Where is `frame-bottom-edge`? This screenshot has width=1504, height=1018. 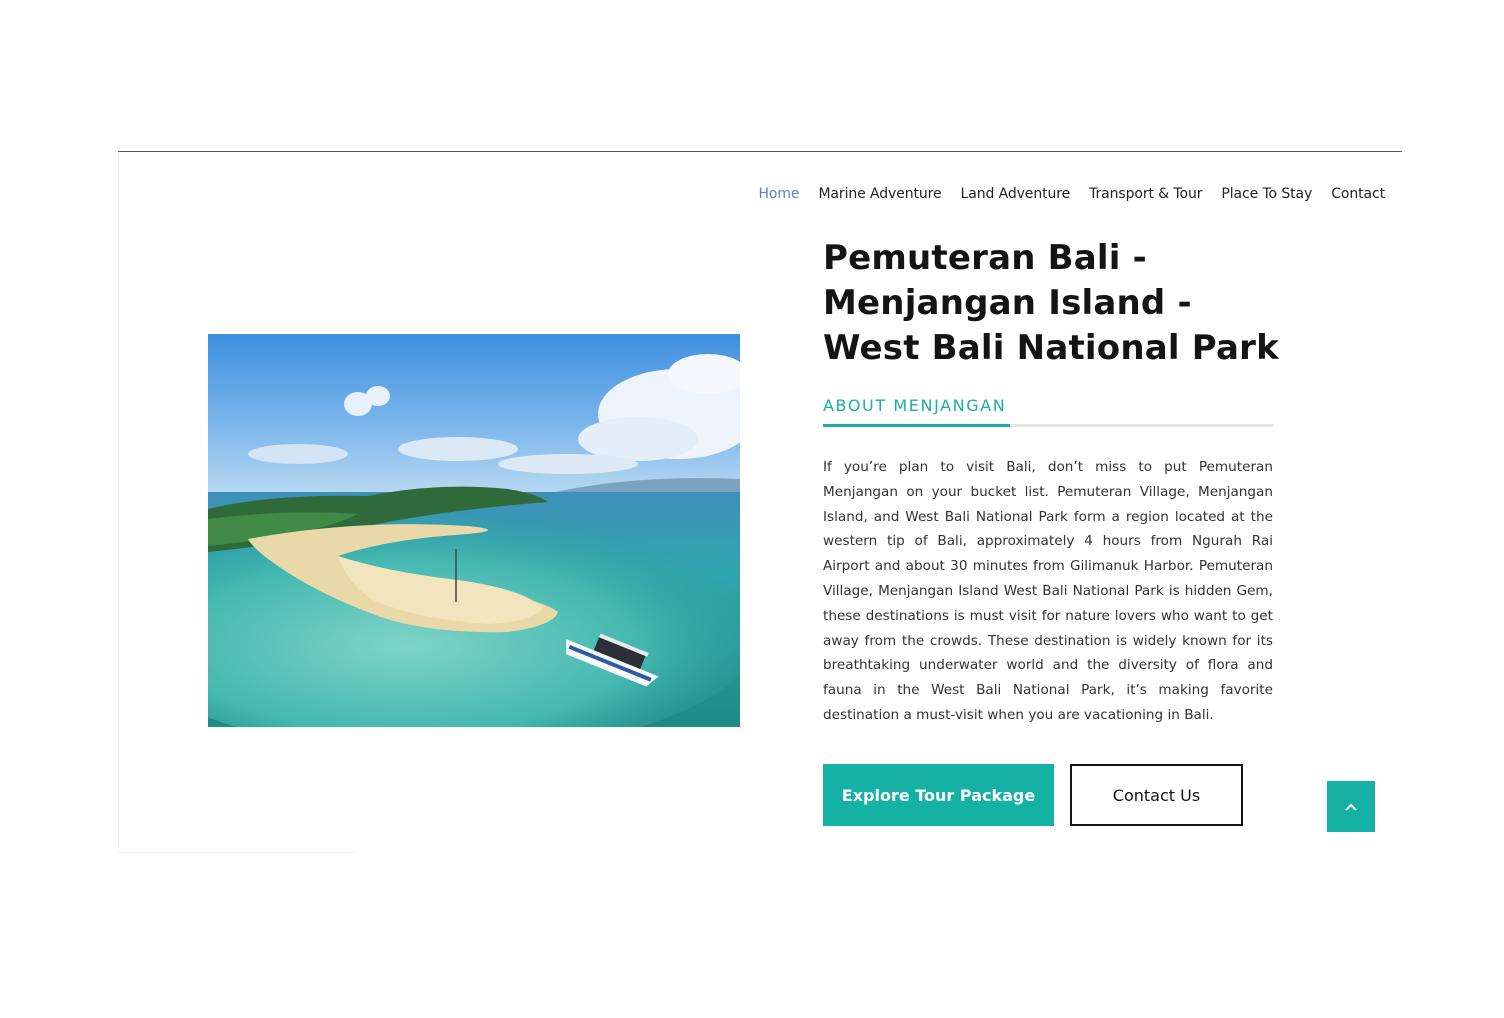 frame-bottom-edge is located at coordinates (238, 852).